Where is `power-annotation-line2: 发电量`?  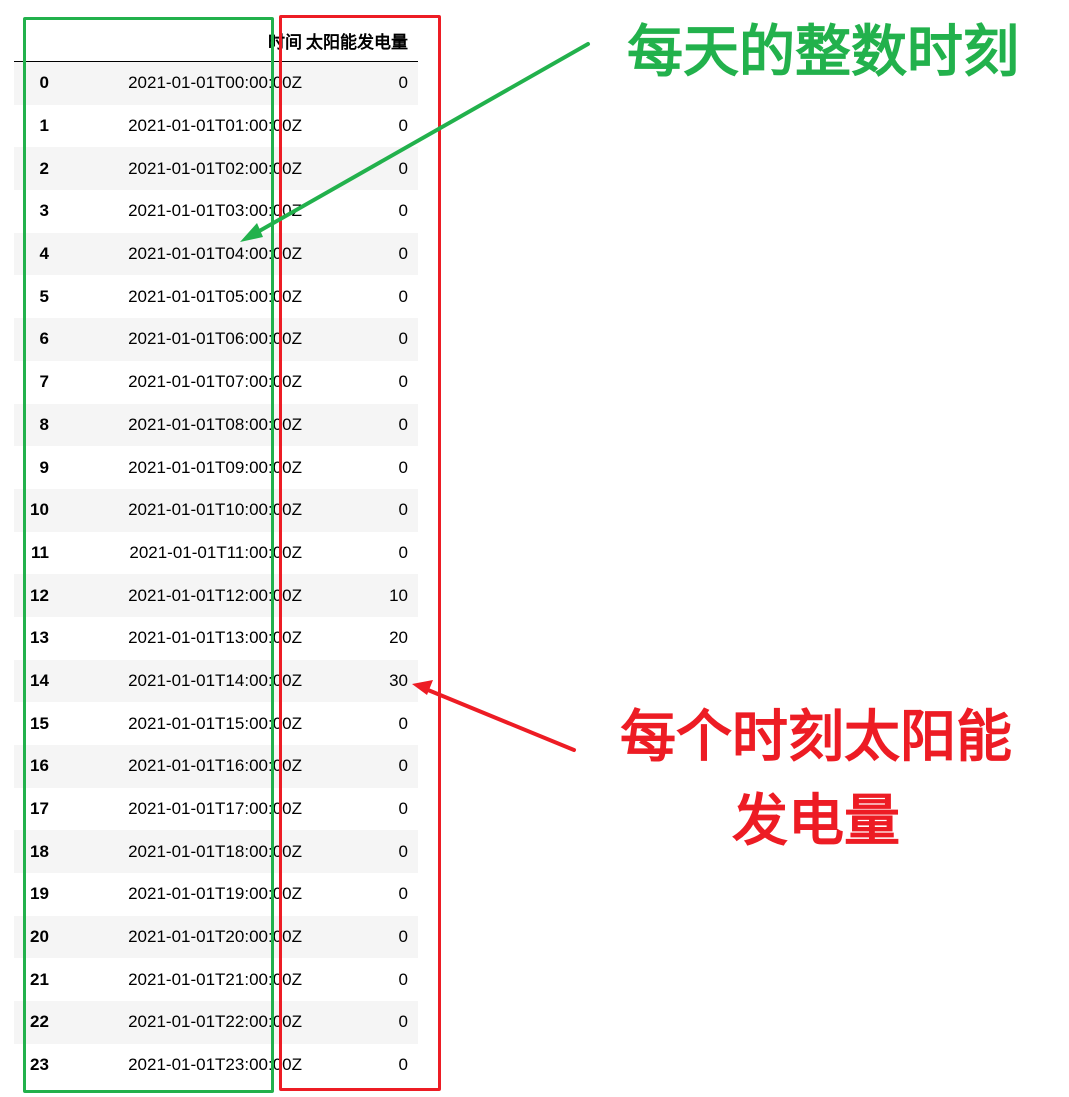 power-annotation-line2: 发电量 is located at coordinates (816, 821).